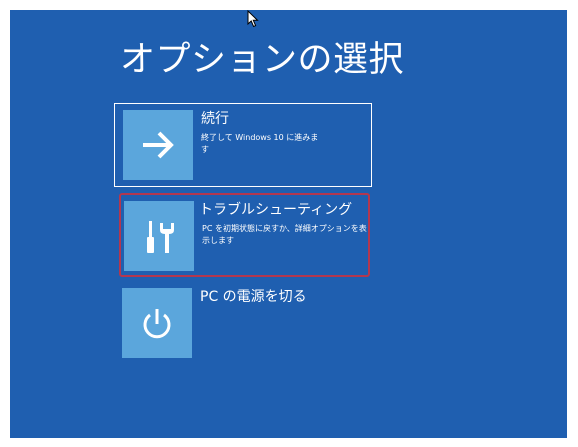 This screenshot has width=578, height=447. What do you see at coordinates (284, 234) in the screenshot?
I see `troubleshoot-description: PC を初期状態に戻すか、詳細オプションを表示します` at bounding box center [284, 234].